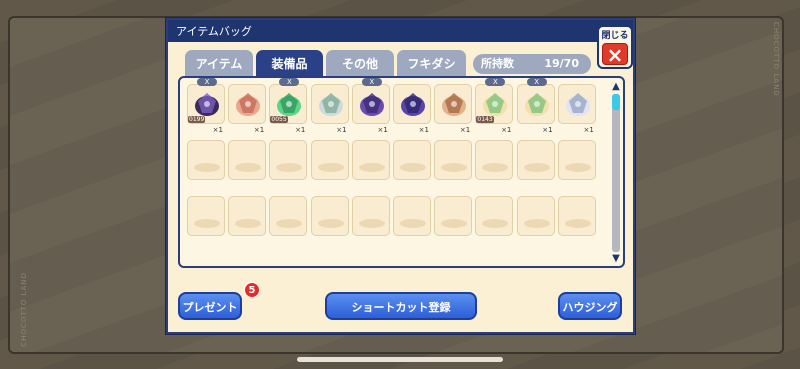 The width and height of the screenshot is (800, 369). Describe the element at coordinates (360, 63) in the screenshot. I see `tab-other: その他` at that location.